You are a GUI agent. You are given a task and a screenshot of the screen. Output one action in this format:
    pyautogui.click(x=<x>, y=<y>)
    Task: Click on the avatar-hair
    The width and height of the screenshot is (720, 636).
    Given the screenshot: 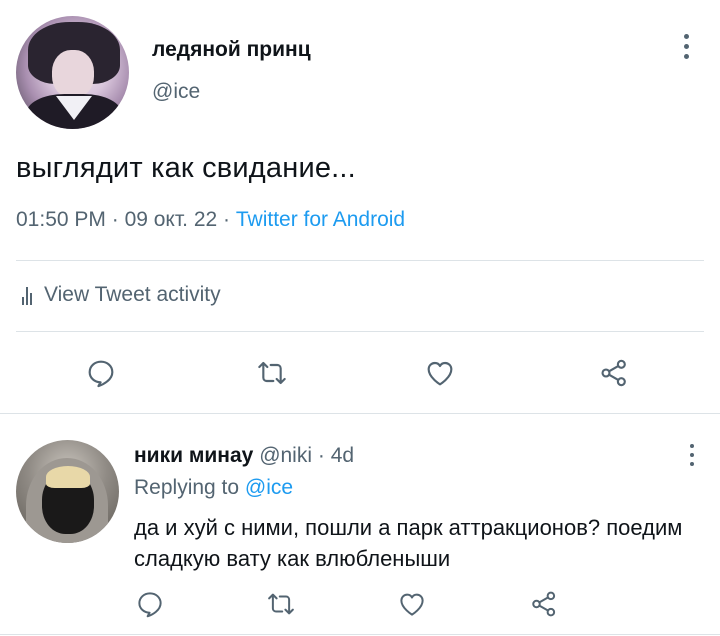 What is the action you would take?
    pyautogui.click(x=68, y=477)
    